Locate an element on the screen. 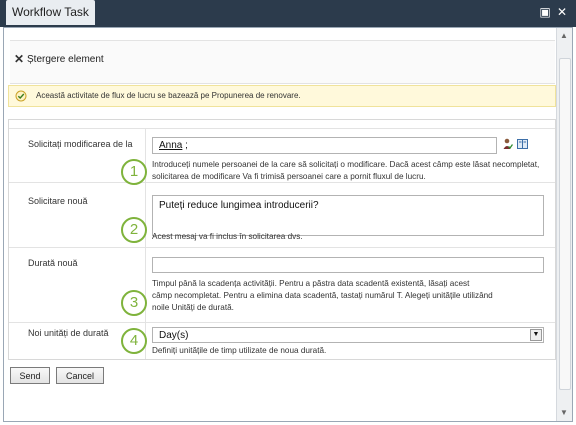  person-name-link: Anna is located at coordinates (170, 145).